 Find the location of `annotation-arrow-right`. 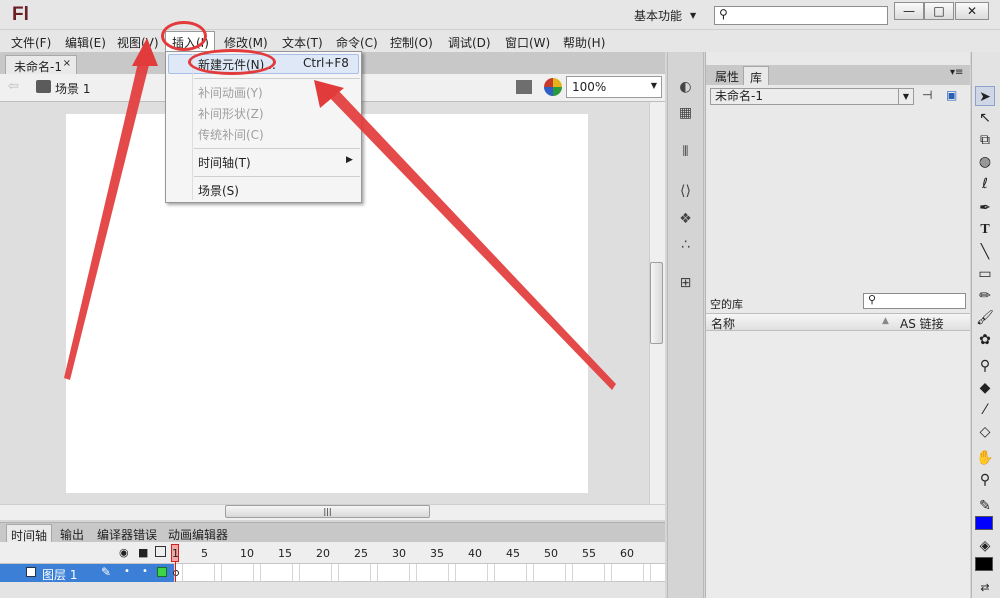

annotation-arrow-right is located at coordinates (472, 239).